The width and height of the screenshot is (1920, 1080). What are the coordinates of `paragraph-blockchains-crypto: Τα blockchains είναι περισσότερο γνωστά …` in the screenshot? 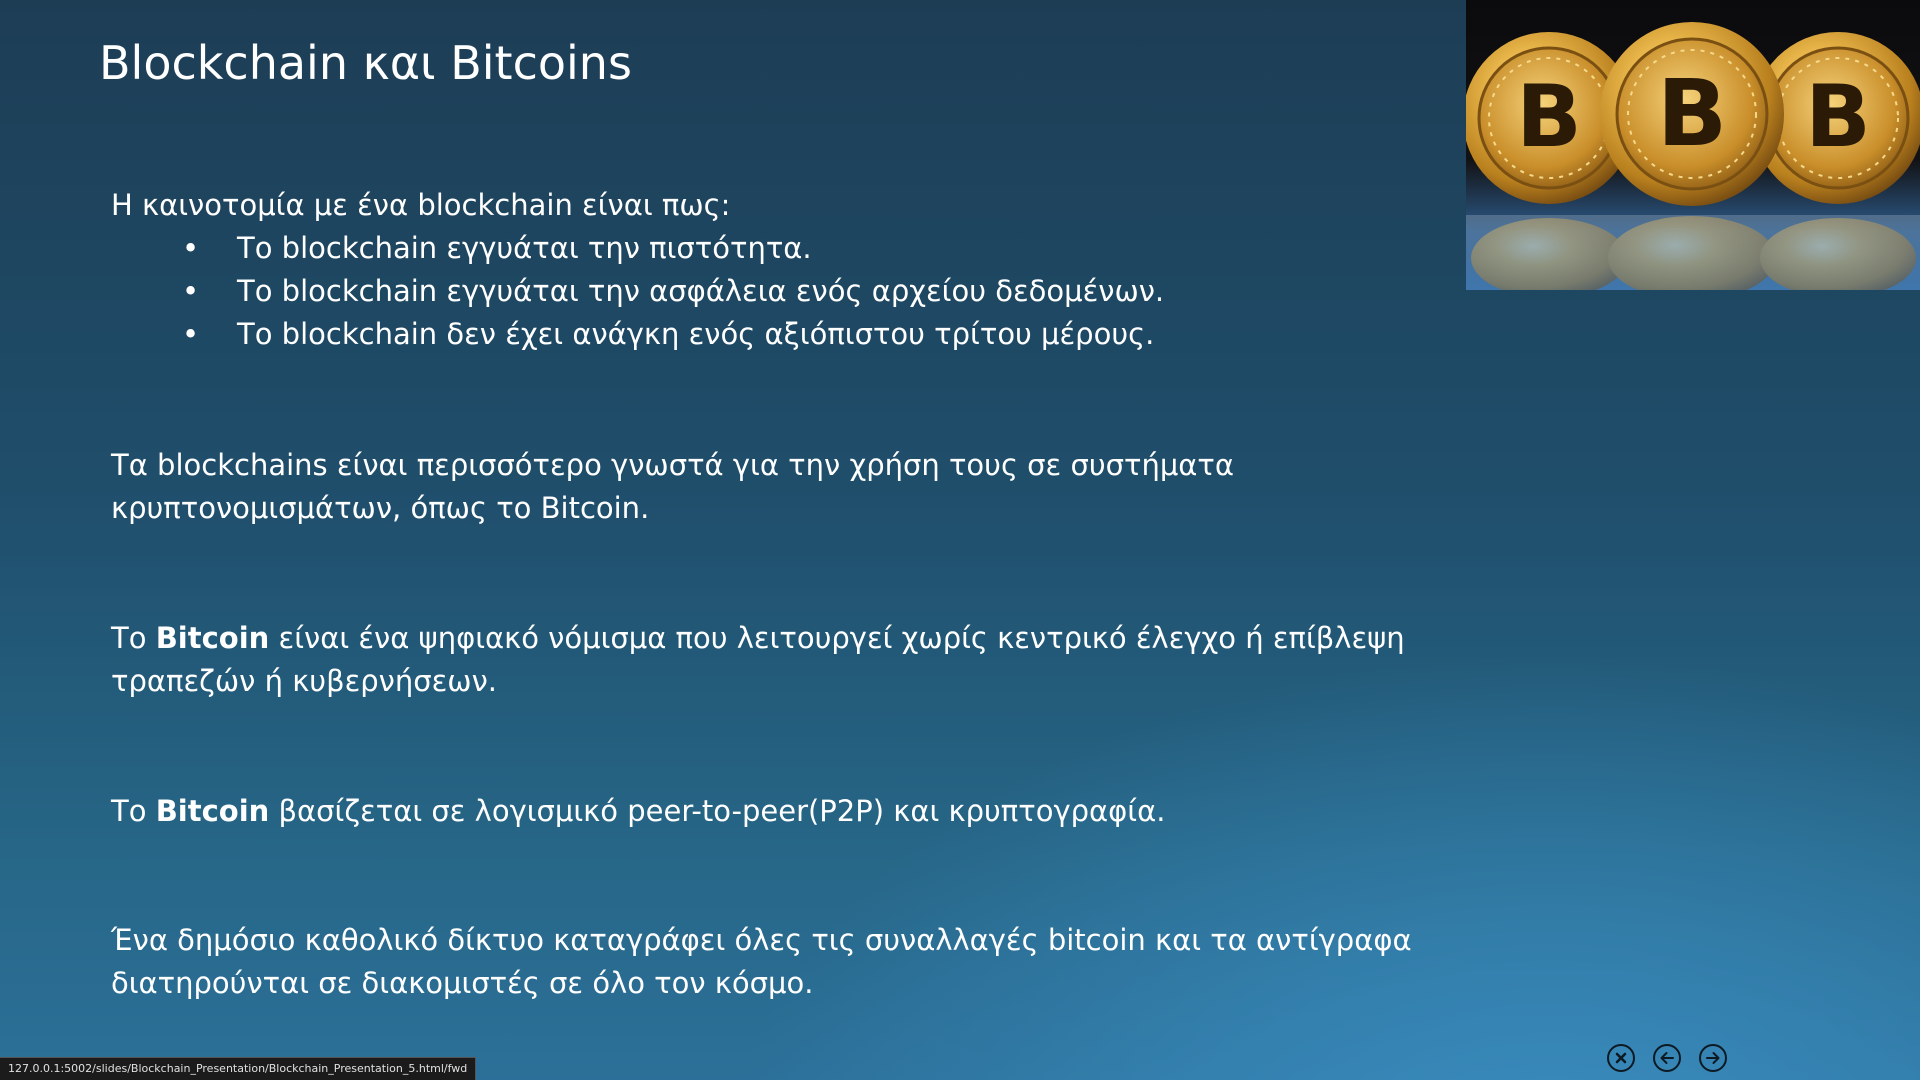 It's located at (672, 486).